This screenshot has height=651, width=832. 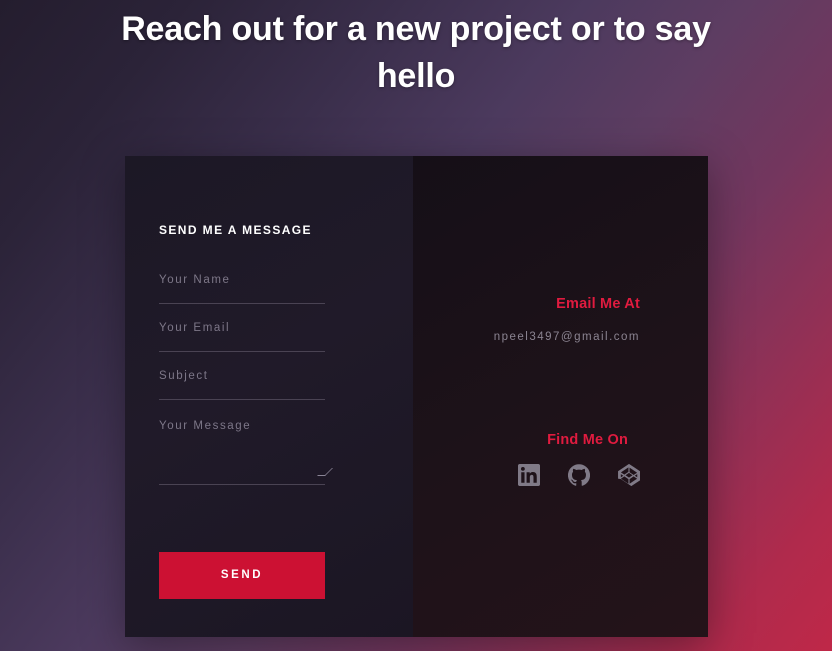 I want to click on social-links, so click(x=579, y=475).